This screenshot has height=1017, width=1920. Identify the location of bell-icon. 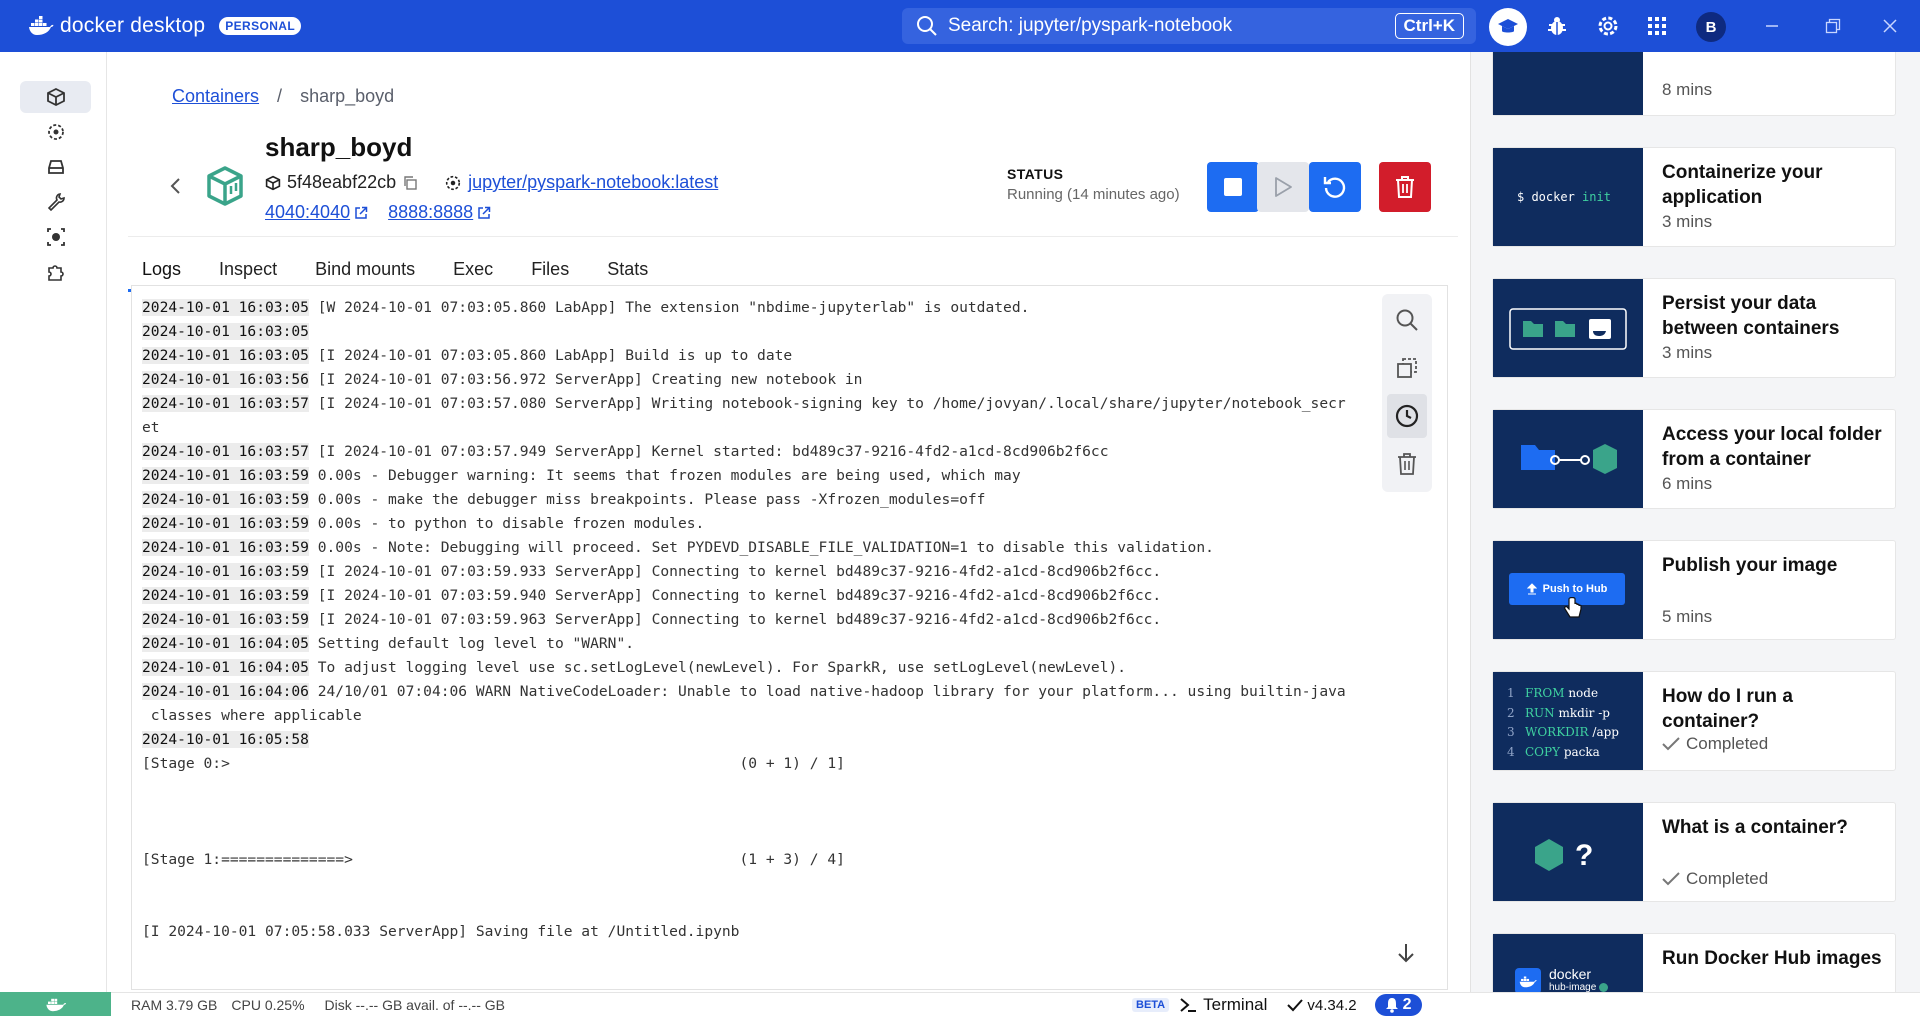
(1391, 1005).